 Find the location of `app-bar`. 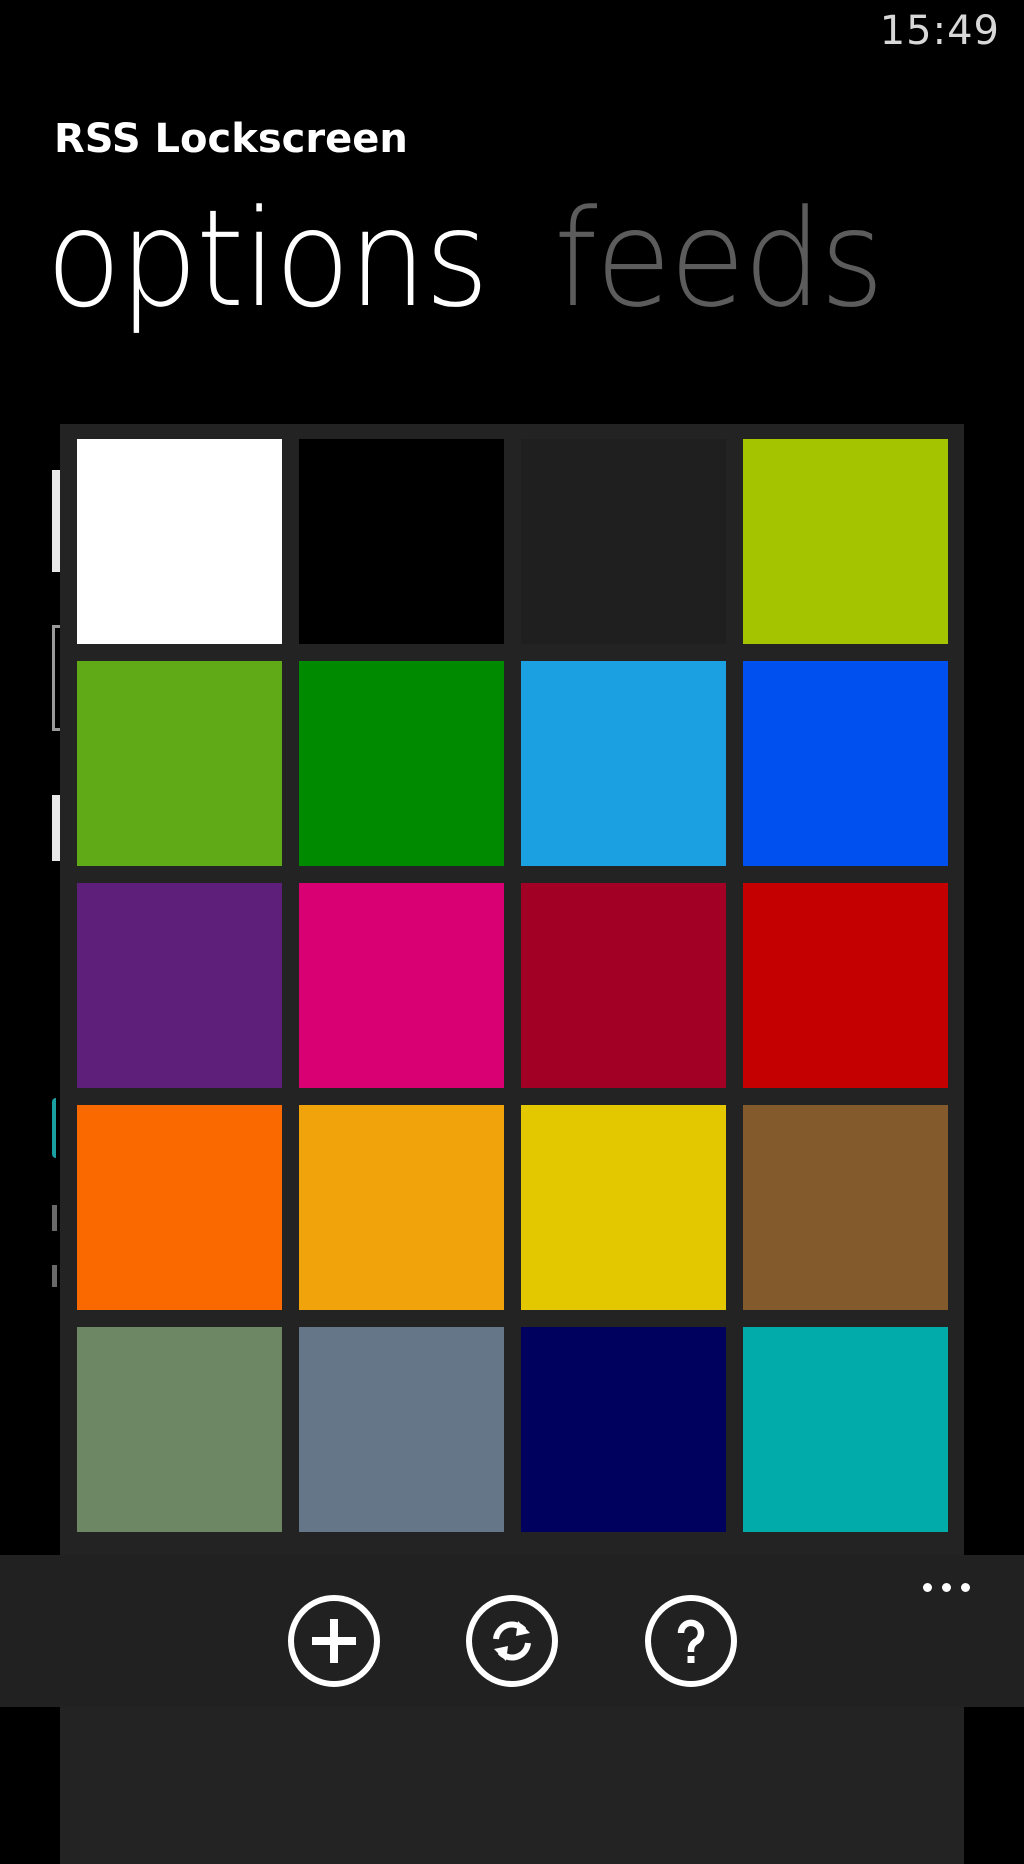

app-bar is located at coordinates (512, 1631).